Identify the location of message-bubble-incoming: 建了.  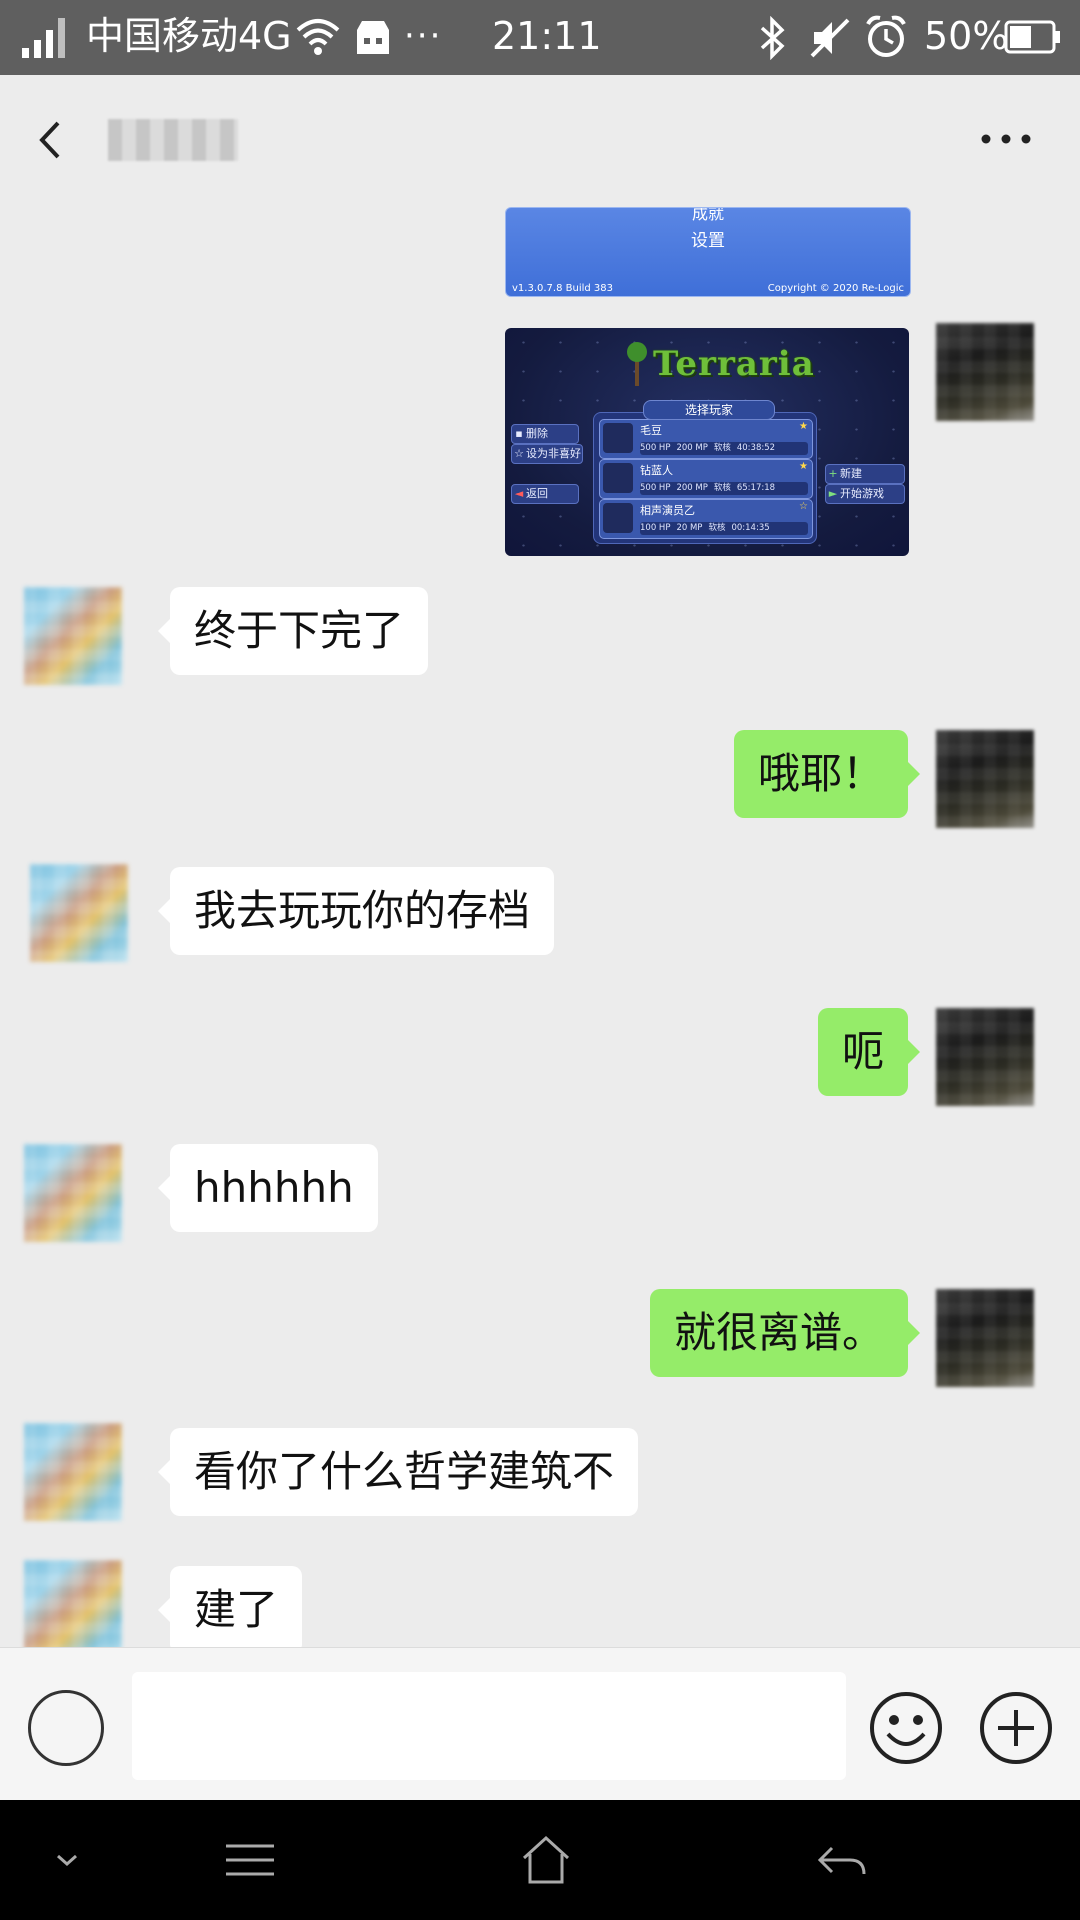
(230, 1606).